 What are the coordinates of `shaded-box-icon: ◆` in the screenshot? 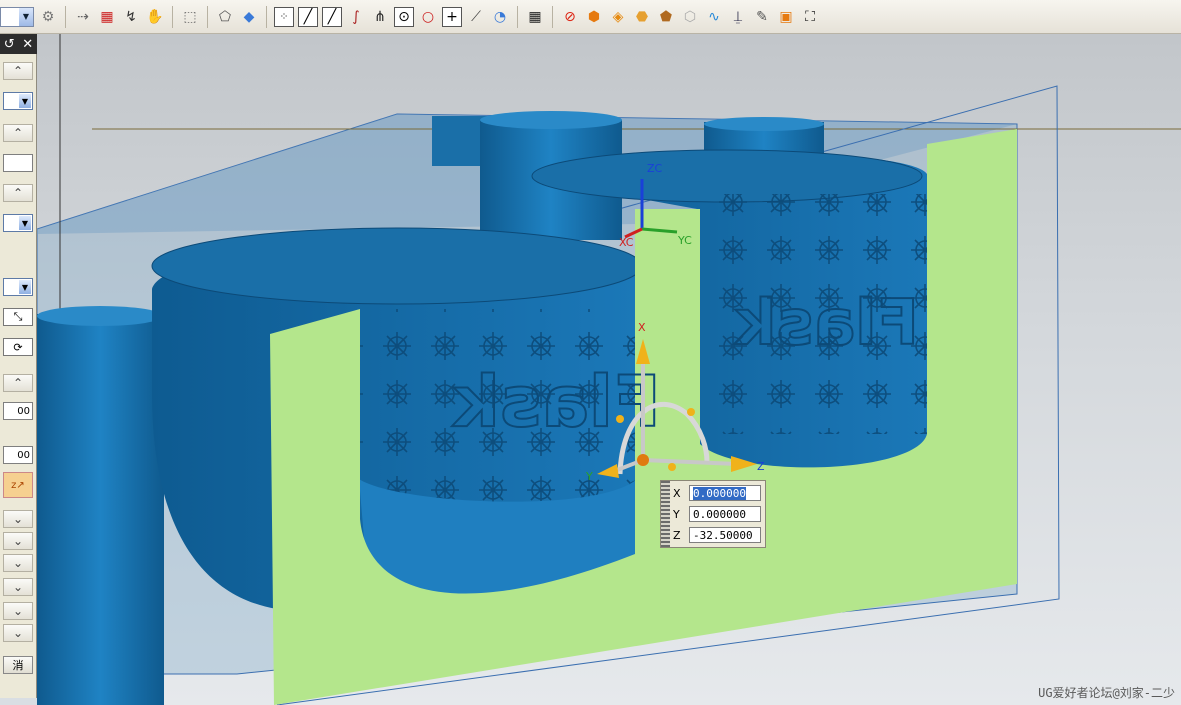 It's located at (249, 17).